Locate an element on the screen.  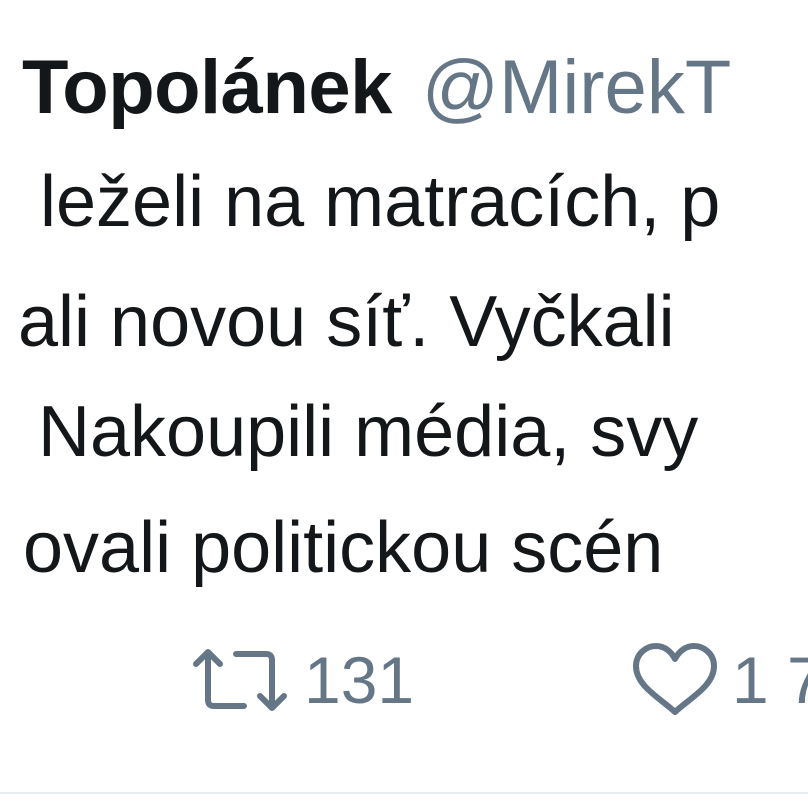
retweet-count: 131 is located at coordinates (359, 680).